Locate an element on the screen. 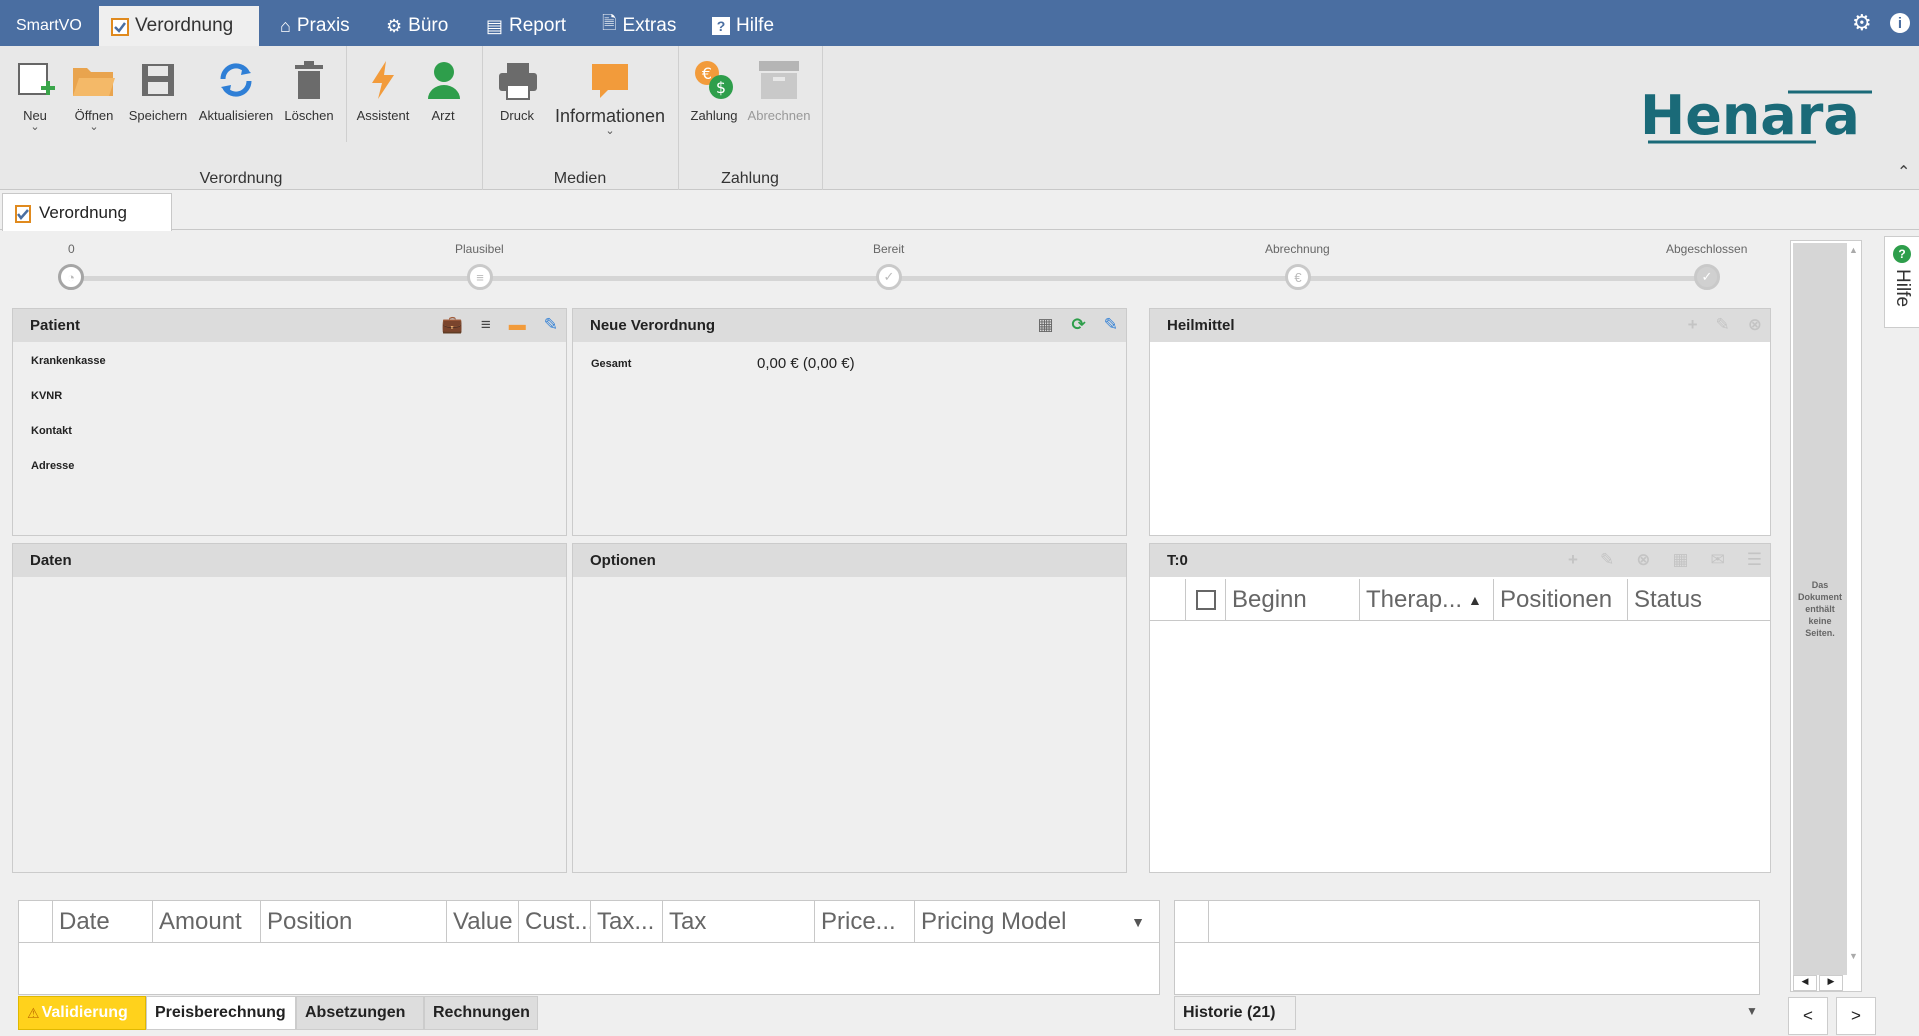  daten-header: Daten is located at coordinates (289, 560).